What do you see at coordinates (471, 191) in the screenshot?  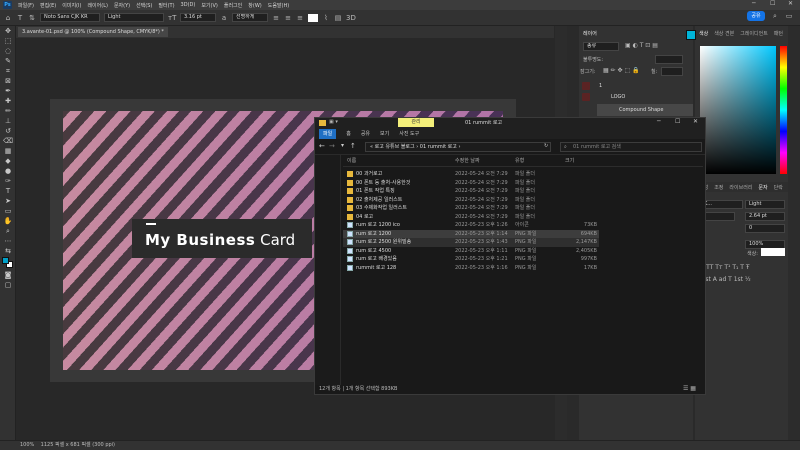 I see `file-row: 01 폰트 작업 특징 2022-05-24 오전 7:29 파일 폴더` at bounding box center [471, 191].